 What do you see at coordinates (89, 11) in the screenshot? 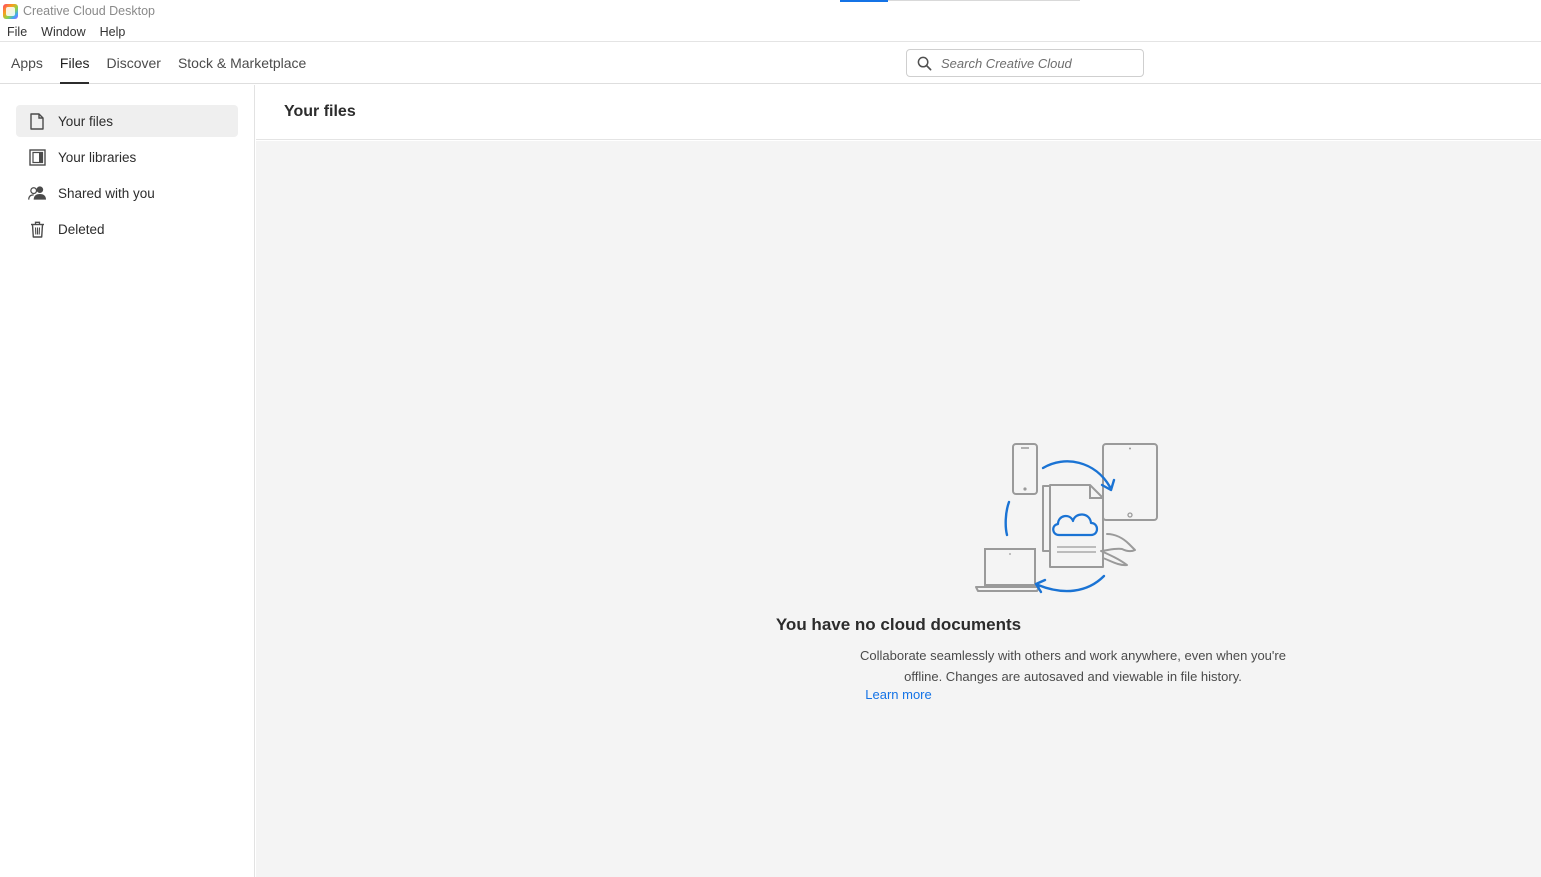
I see `window-title: Creative Cloud Desktop` at bounding box center [89, 11].